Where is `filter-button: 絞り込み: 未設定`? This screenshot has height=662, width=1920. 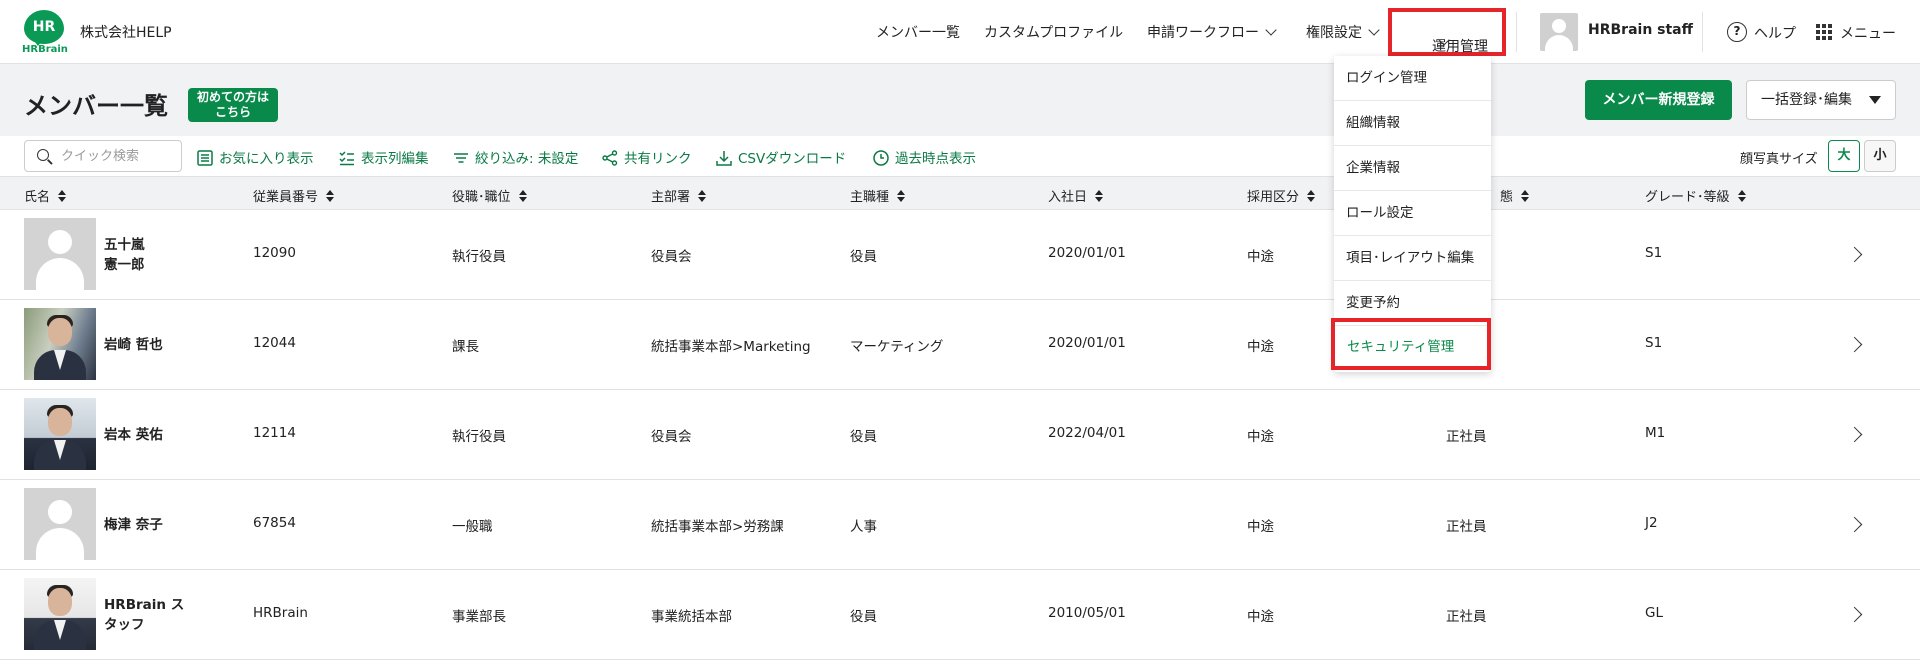
filter-button: 絞り込み: 未設定 is located at coordinates (515, 157).